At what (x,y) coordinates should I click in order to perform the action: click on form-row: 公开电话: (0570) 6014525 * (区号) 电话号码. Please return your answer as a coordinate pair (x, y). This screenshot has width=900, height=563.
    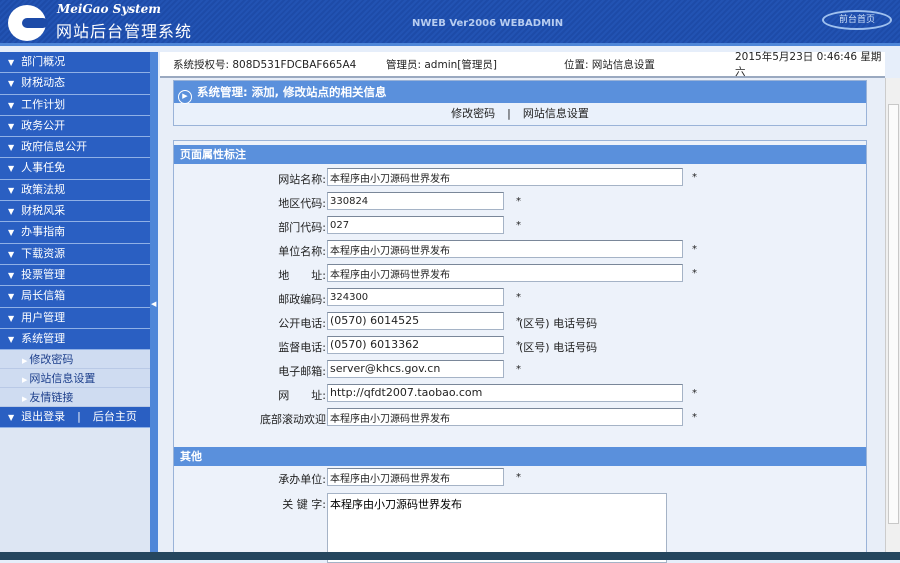
    Looking at the image, I should click on (521, 322).